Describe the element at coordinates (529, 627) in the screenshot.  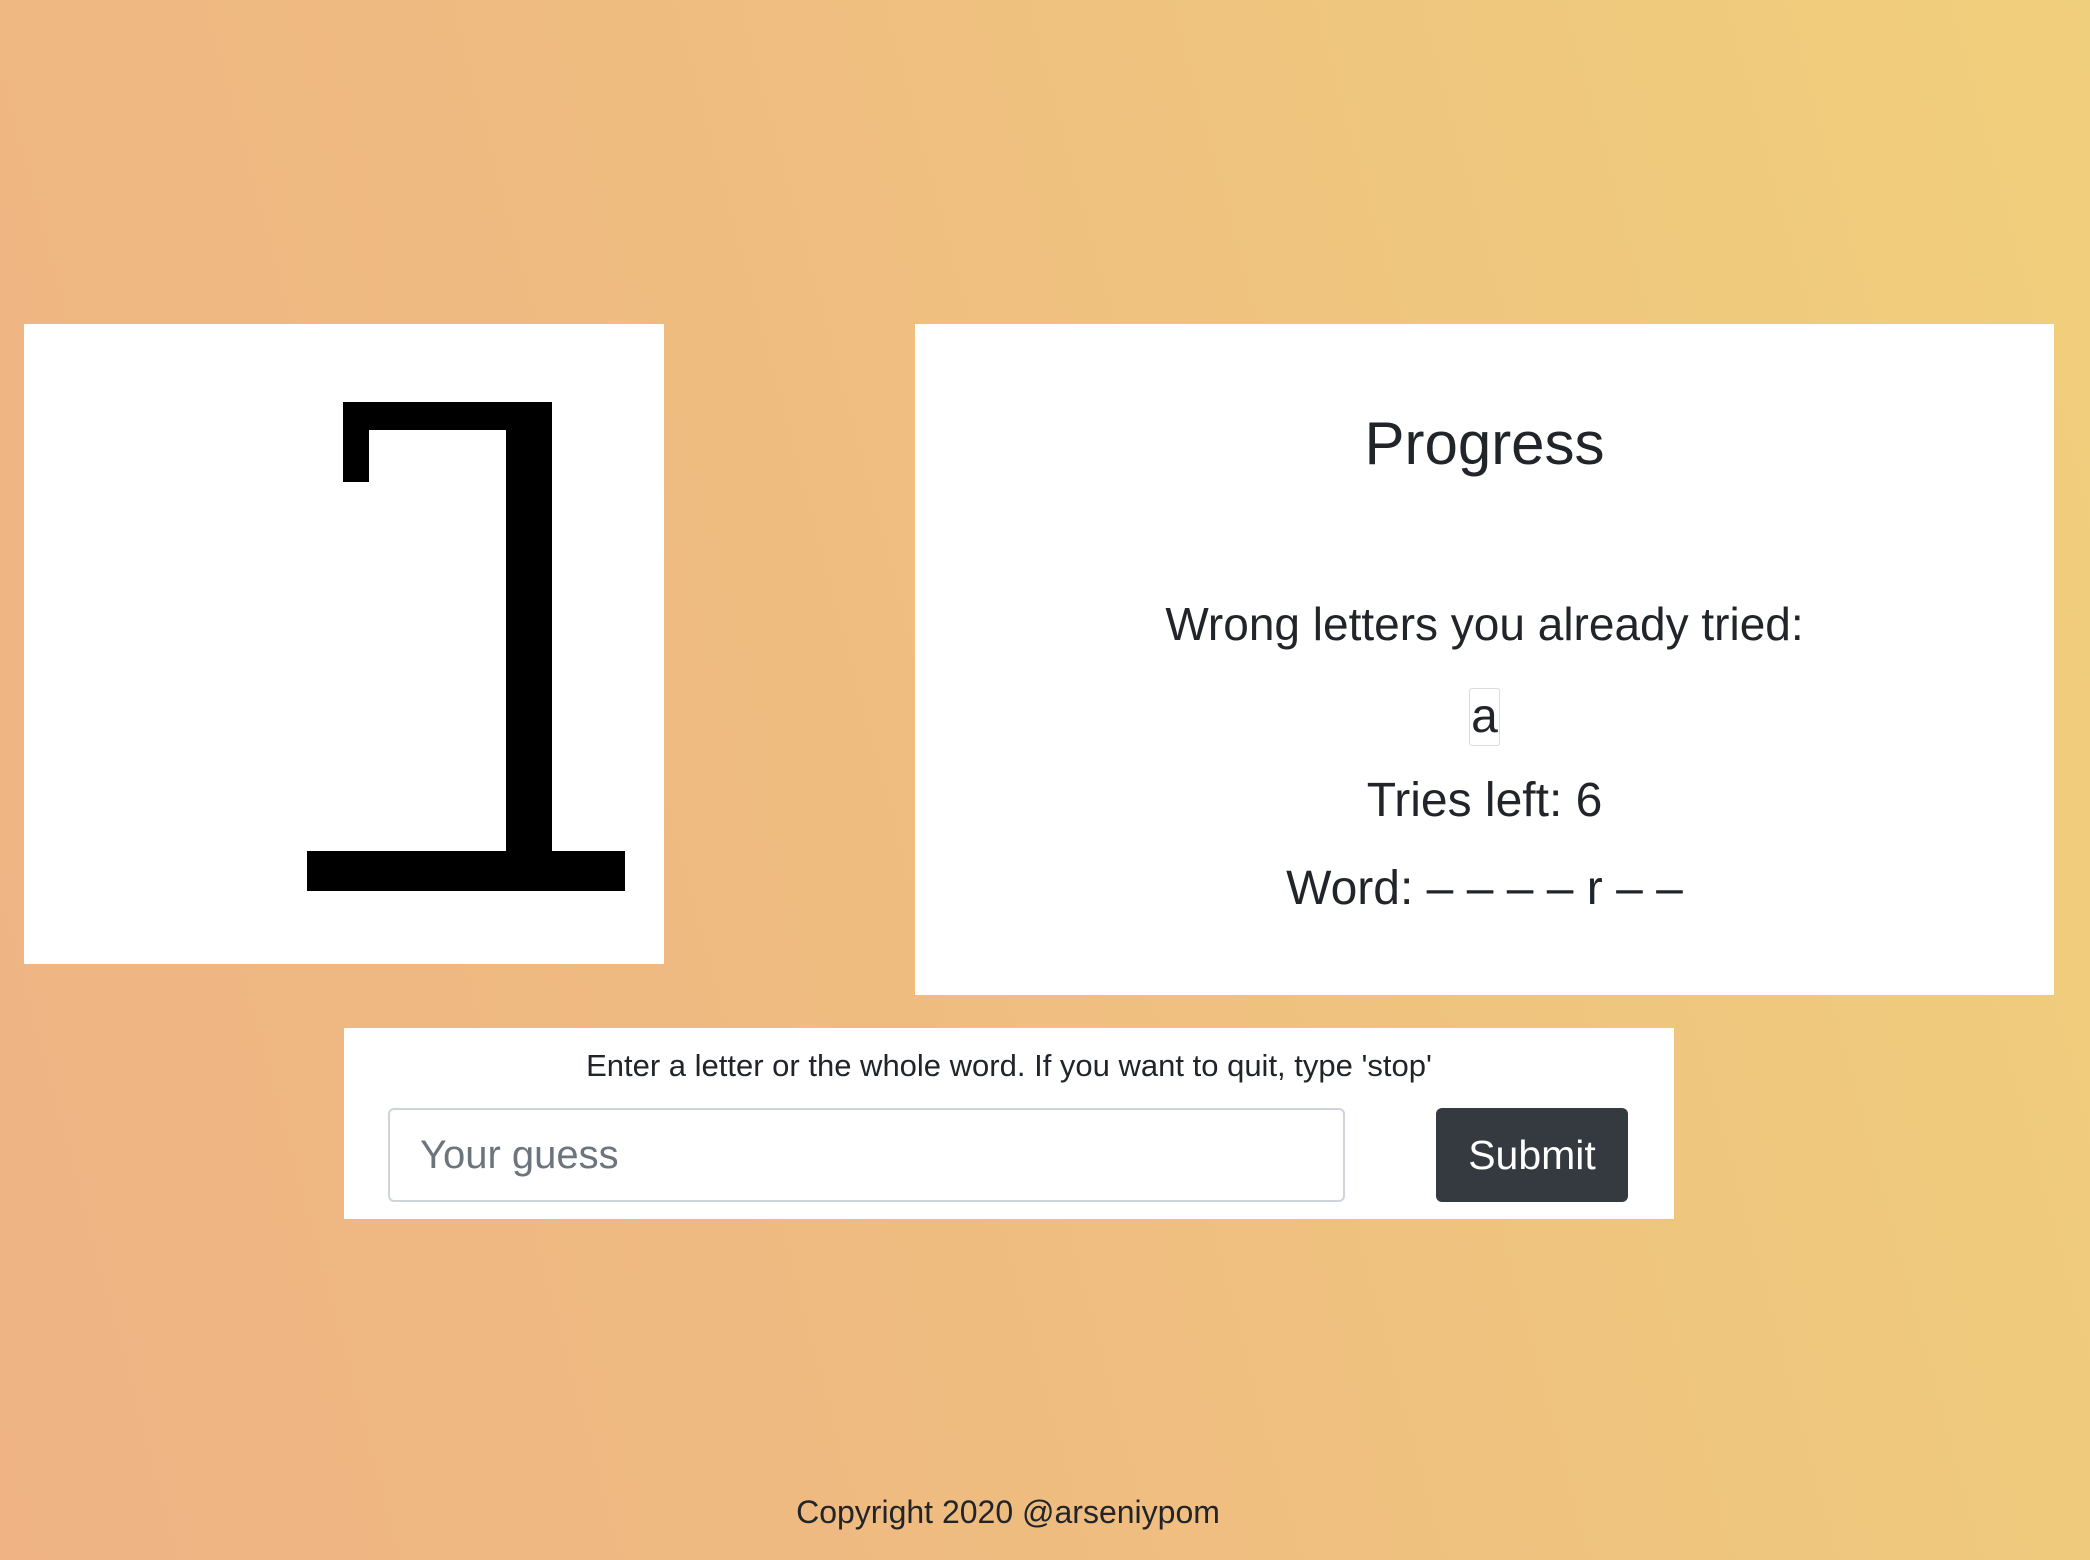
I see `gallows-post` at that location.